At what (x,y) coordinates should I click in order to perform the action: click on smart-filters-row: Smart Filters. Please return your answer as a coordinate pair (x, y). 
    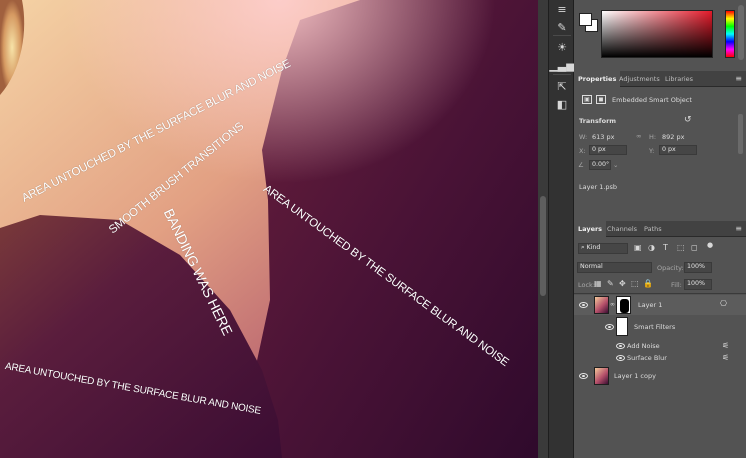
    Looking at the image, I should click on (660, 327).